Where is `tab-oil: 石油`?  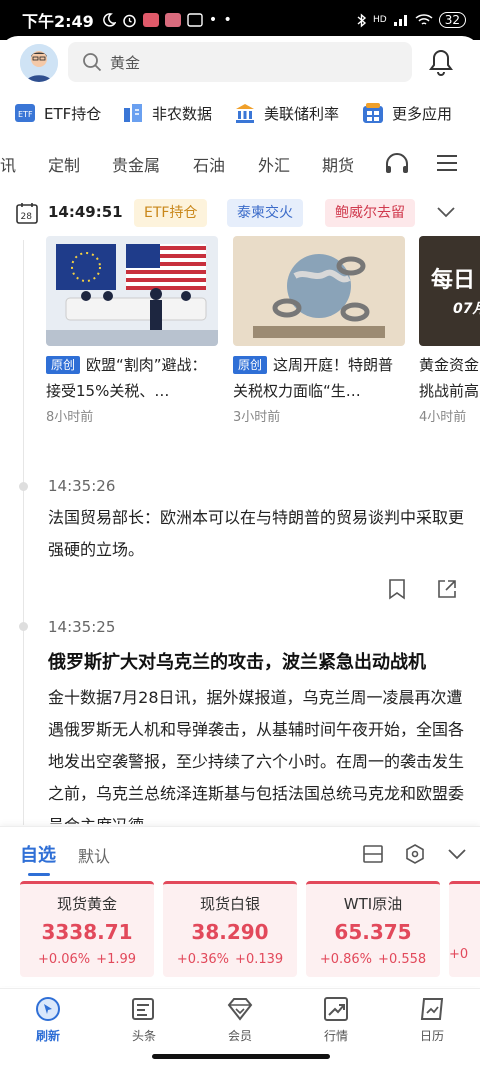 tab-oil: 石油 is located at coordinates (209, 164).